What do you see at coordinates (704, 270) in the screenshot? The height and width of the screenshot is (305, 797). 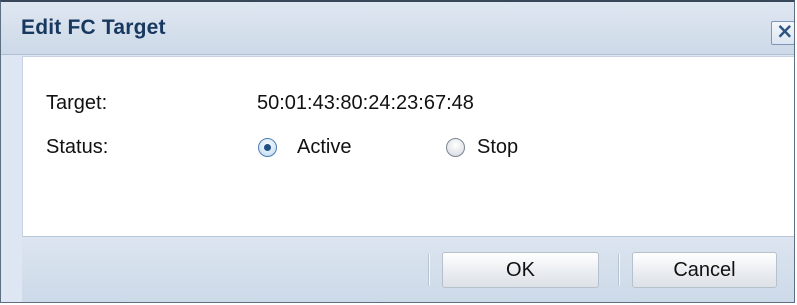 I see `cancel-button: Cancel` at bounding box center [704, 270].